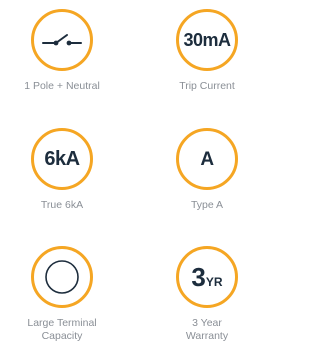 This screenshot has height=358, width=320. I want to click on type-value: A, so click(207, 159).